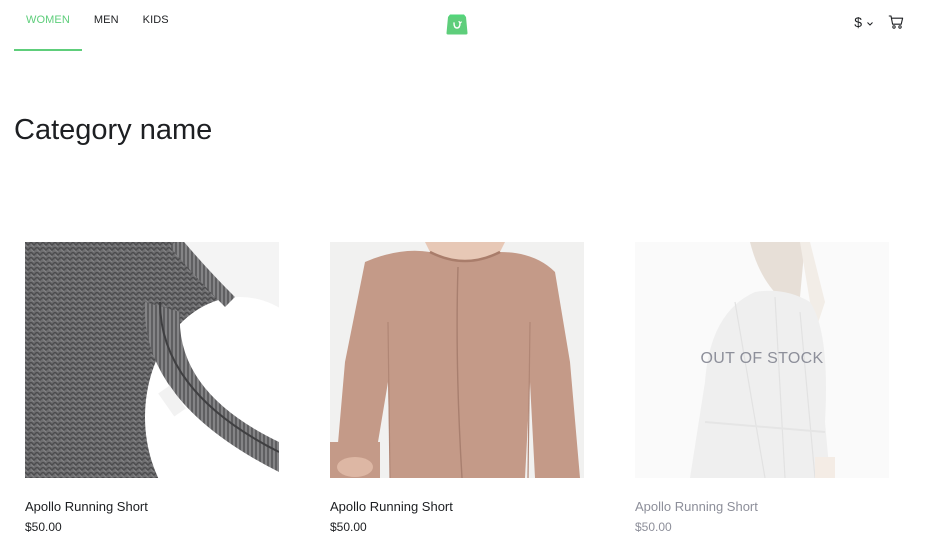  I want to click on category-nav: WOMEN MEN KIDS, so click(97, 25).